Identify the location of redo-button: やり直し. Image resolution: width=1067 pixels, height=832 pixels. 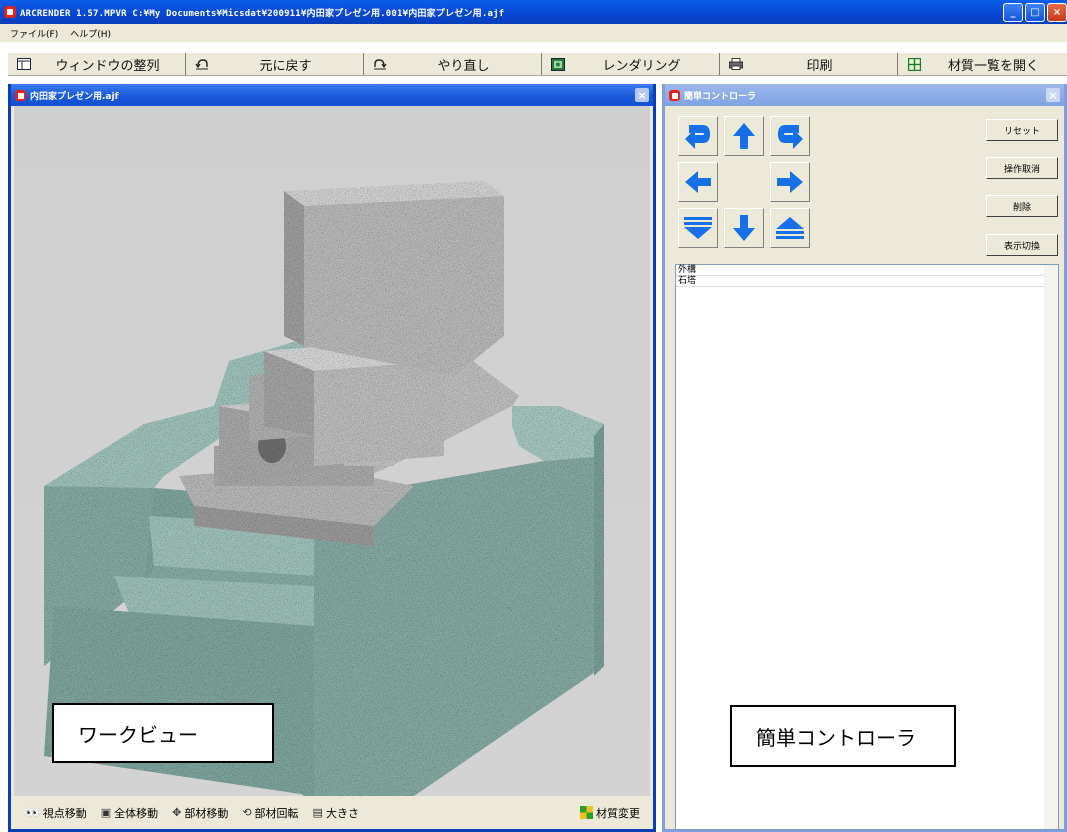
(453, 64).